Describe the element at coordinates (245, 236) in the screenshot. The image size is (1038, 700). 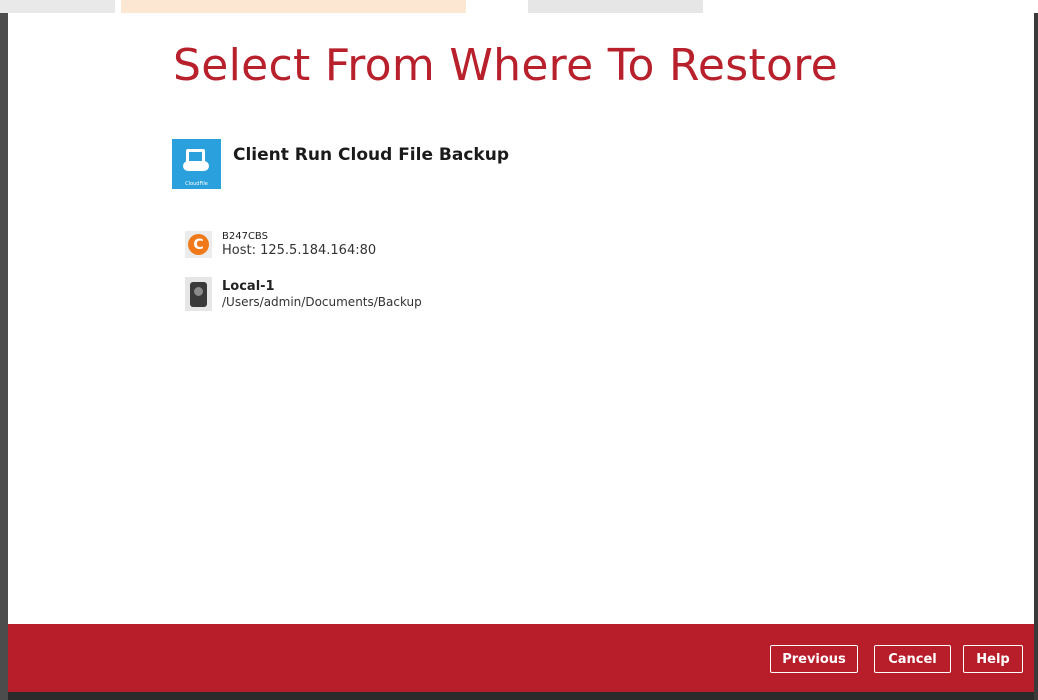
I see `destination-name: B247CBS` at that location.